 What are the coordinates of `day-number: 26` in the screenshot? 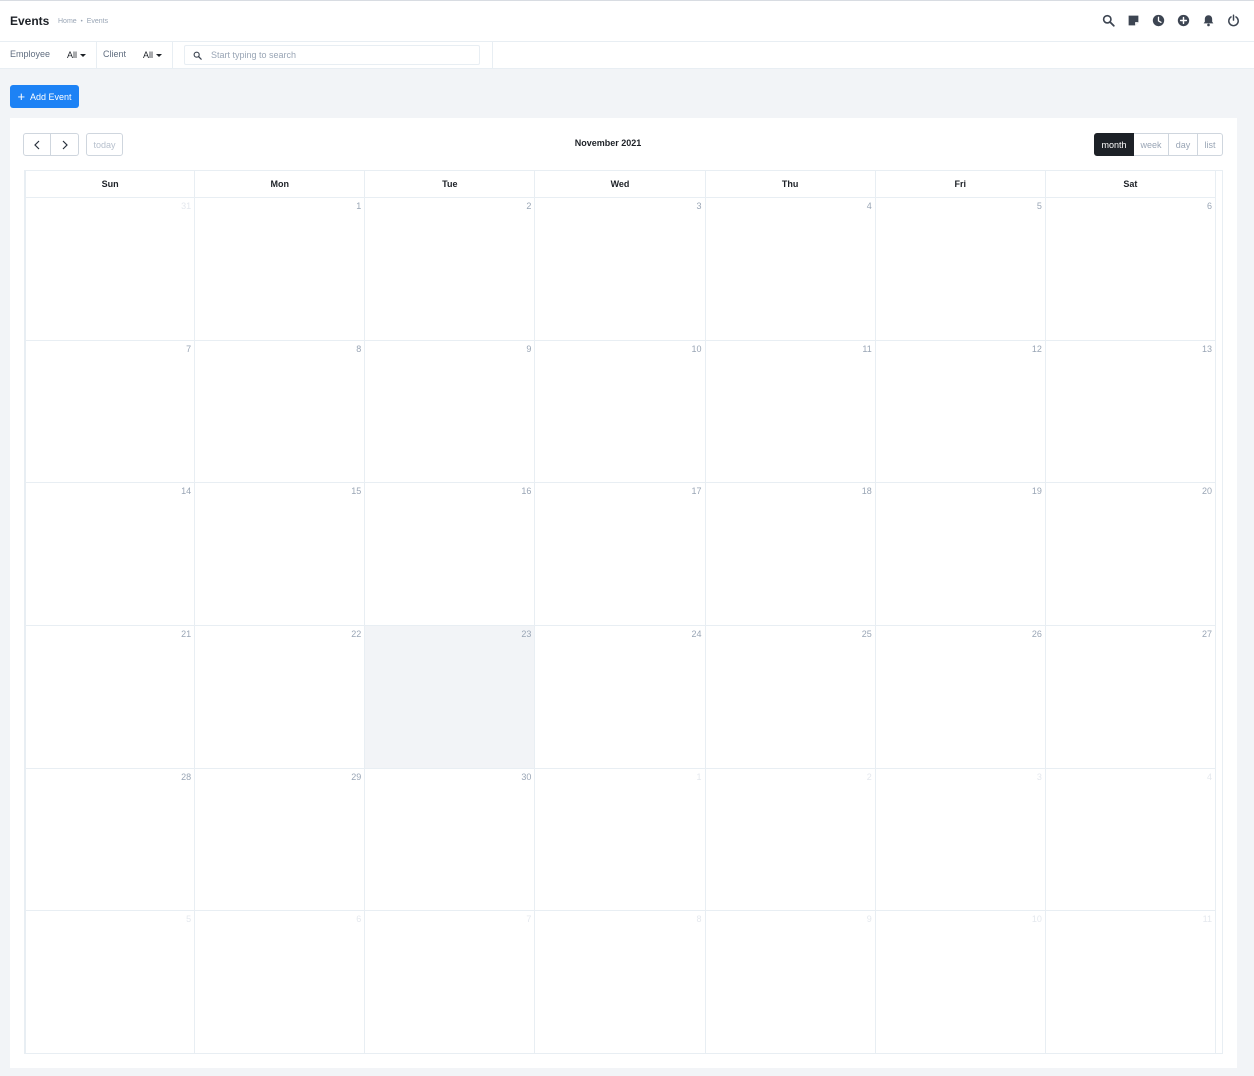 It's located at (1037, 634).